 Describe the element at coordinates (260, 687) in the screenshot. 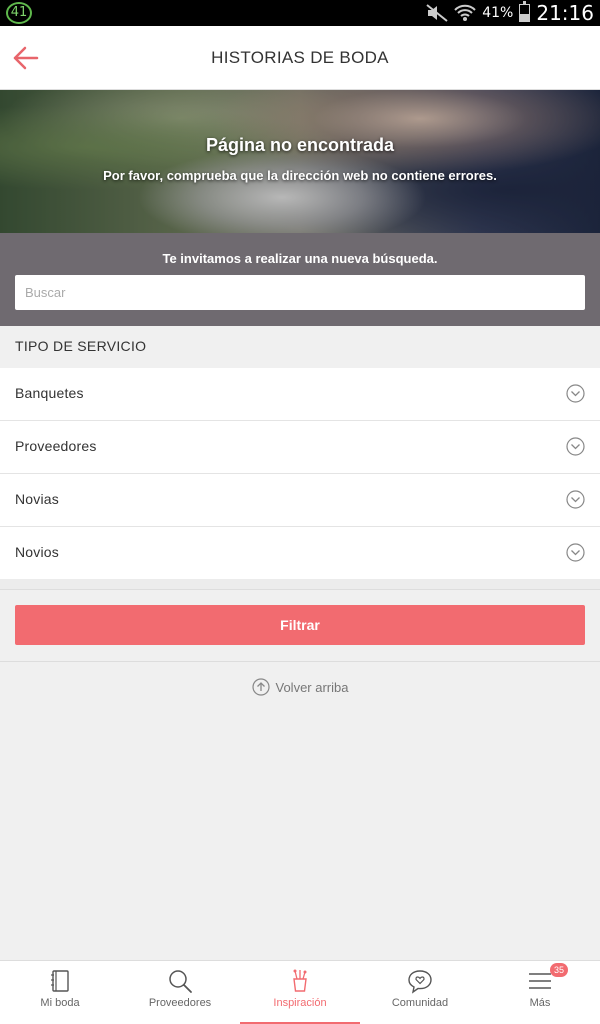

I see `arrow-up-circle-icon` at that location.